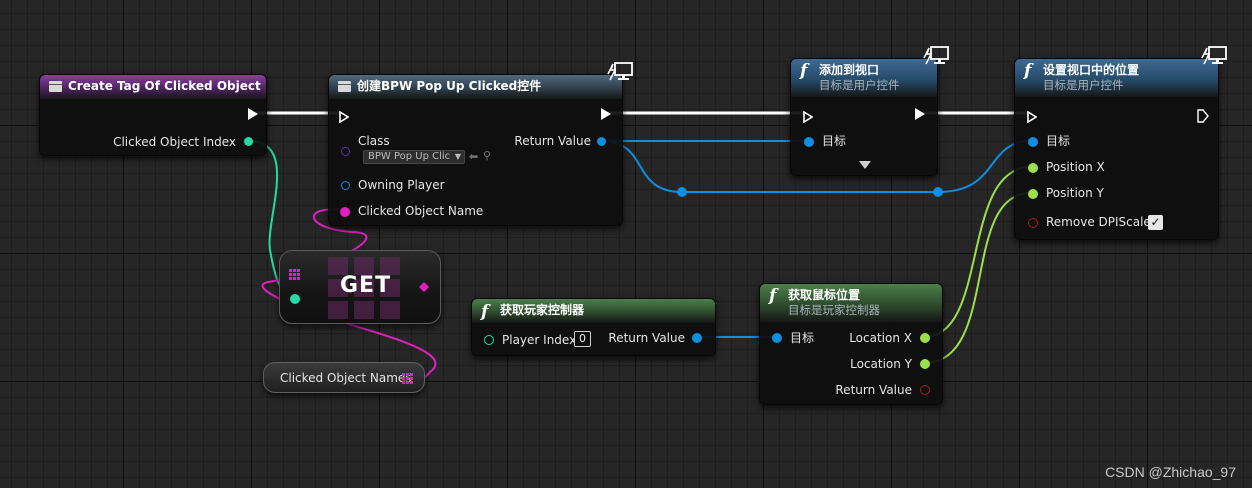  What do you see at coordinates (582, 339) in the screenshot?
I see `player-index-input: 0` at bounding box center [582, 339].